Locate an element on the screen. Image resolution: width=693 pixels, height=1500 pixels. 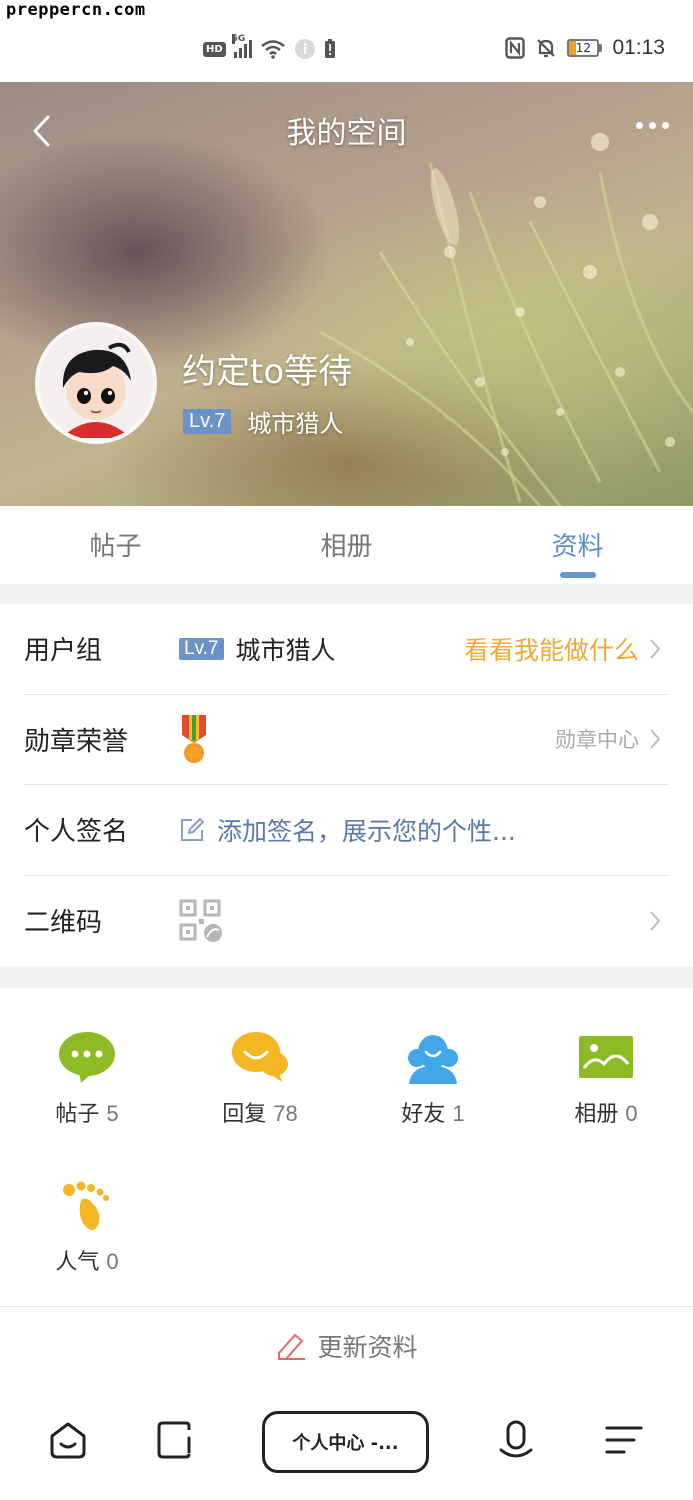
qr-code-icon is located at coordinates (200, 920).